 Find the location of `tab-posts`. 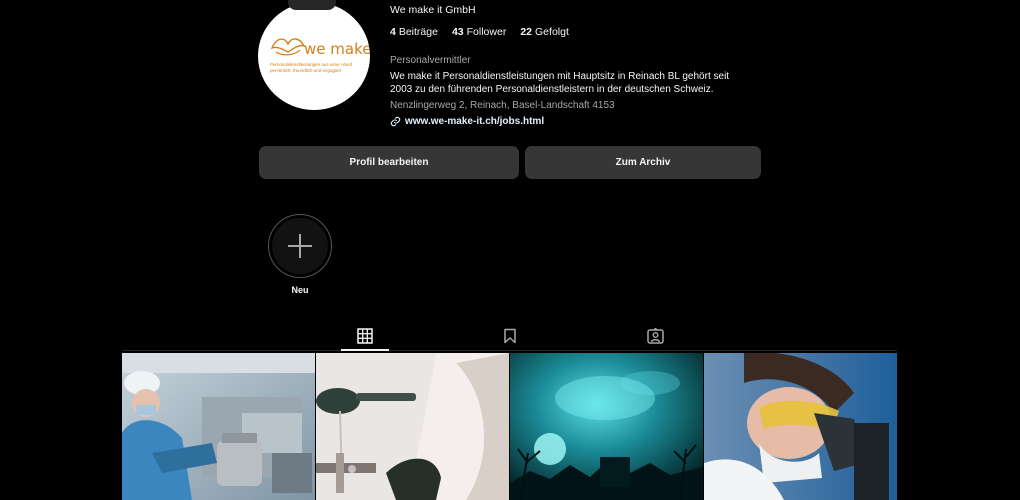

tab-posts is located at coordinates (365, 336).